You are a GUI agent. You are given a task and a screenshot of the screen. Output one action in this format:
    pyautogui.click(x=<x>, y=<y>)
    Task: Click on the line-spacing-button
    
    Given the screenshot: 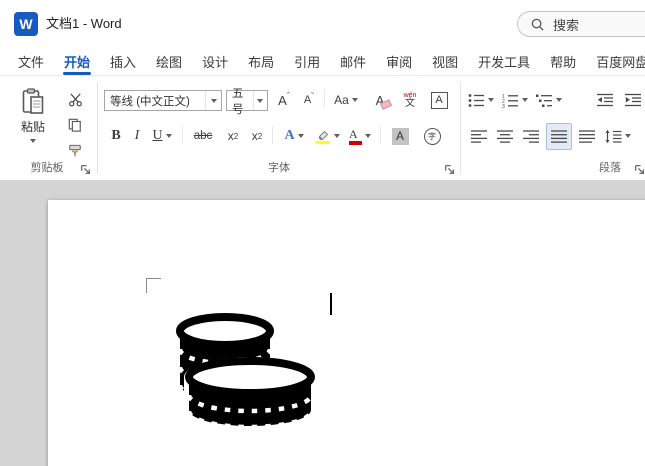 What is the action you would take?
    pyautogui.click(x=618, y=136)
    